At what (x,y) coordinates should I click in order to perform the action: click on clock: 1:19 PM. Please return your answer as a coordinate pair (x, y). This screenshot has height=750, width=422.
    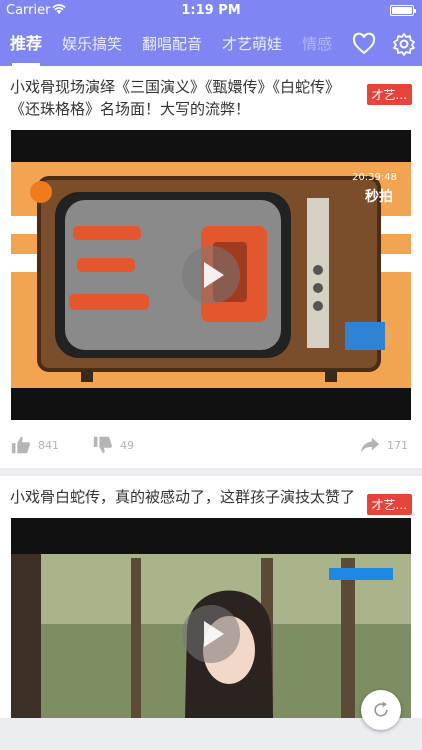
    Looking at the image, I should click on (211, 10).